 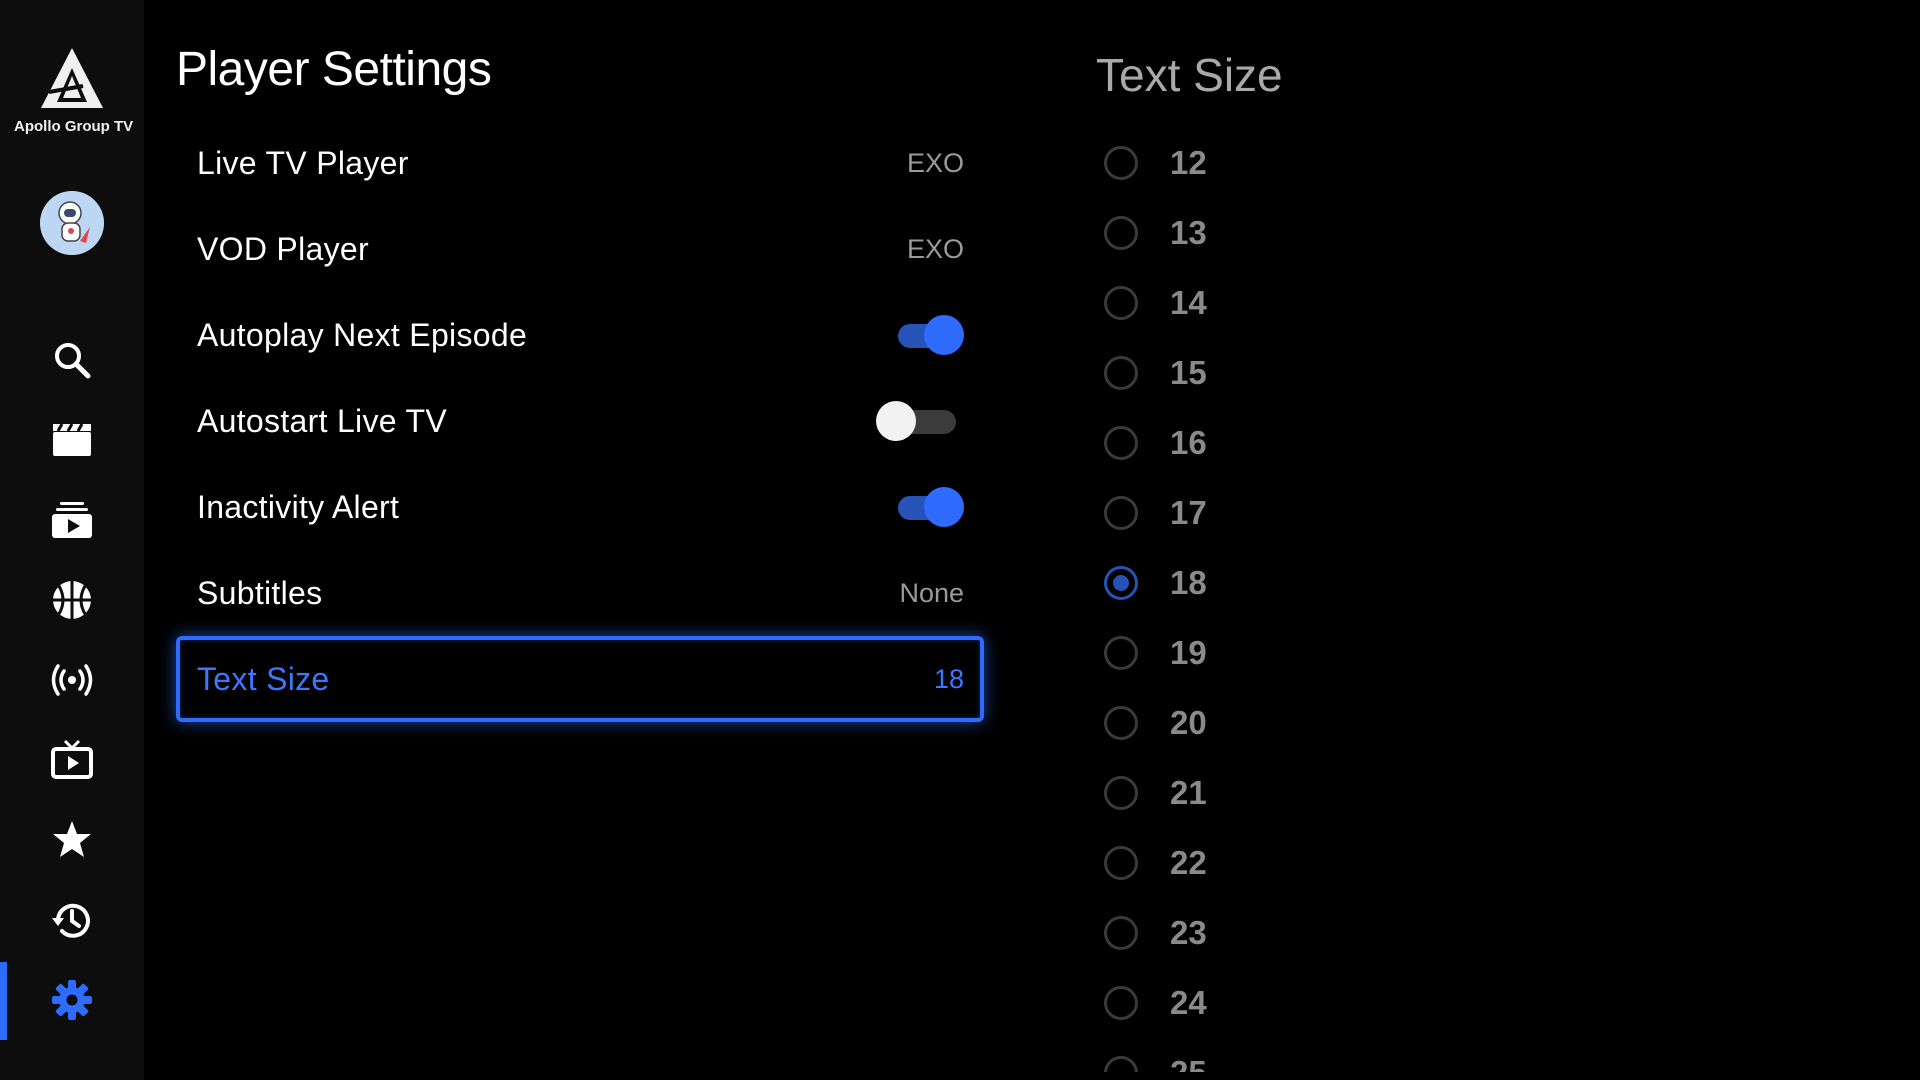 I want to click on text-size-option: 13, so click(x=1254, y=233).